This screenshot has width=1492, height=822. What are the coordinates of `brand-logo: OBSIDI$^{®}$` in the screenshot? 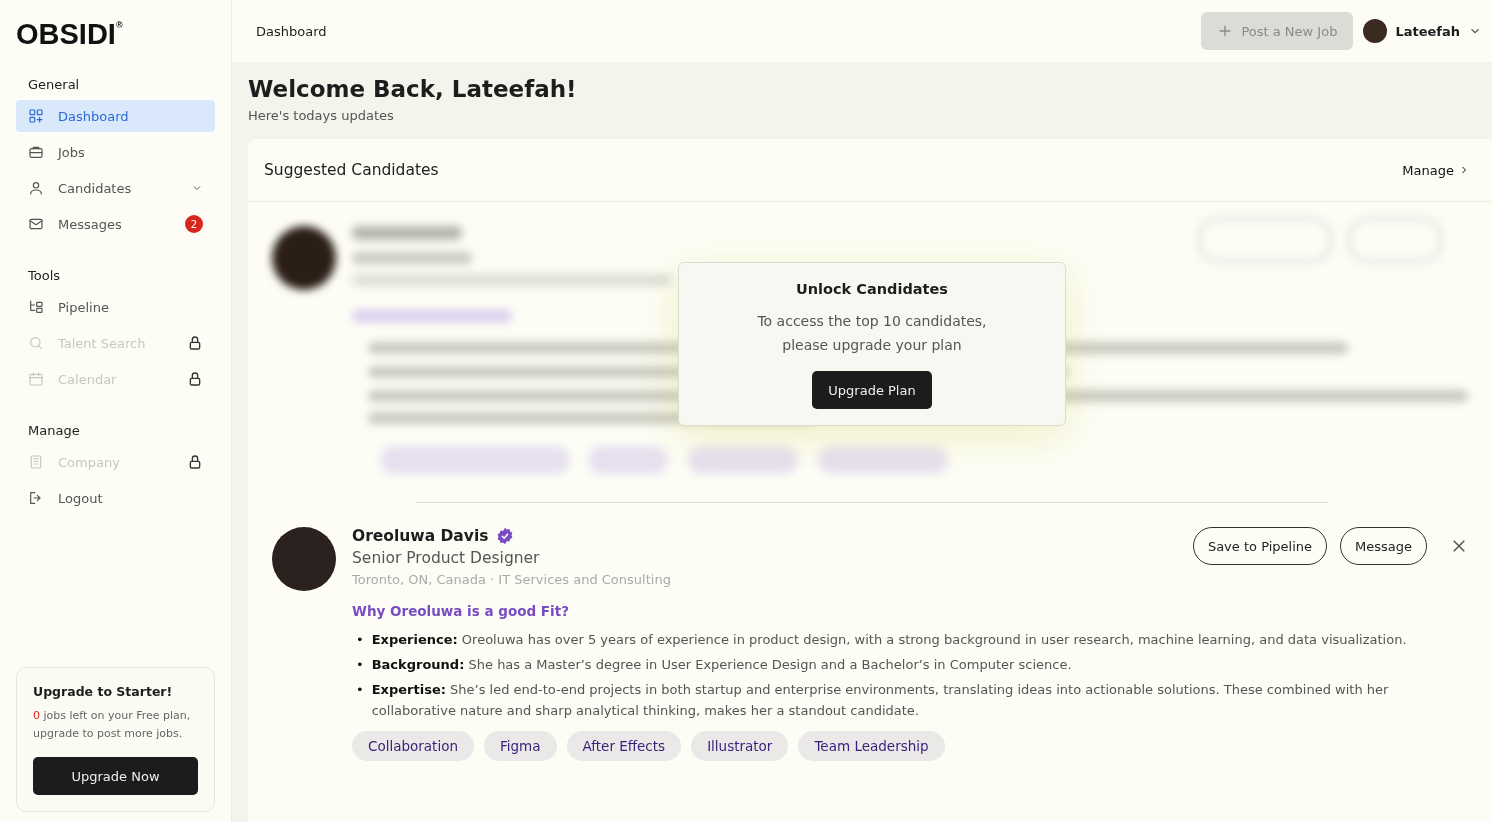 It's located at (69, 34).